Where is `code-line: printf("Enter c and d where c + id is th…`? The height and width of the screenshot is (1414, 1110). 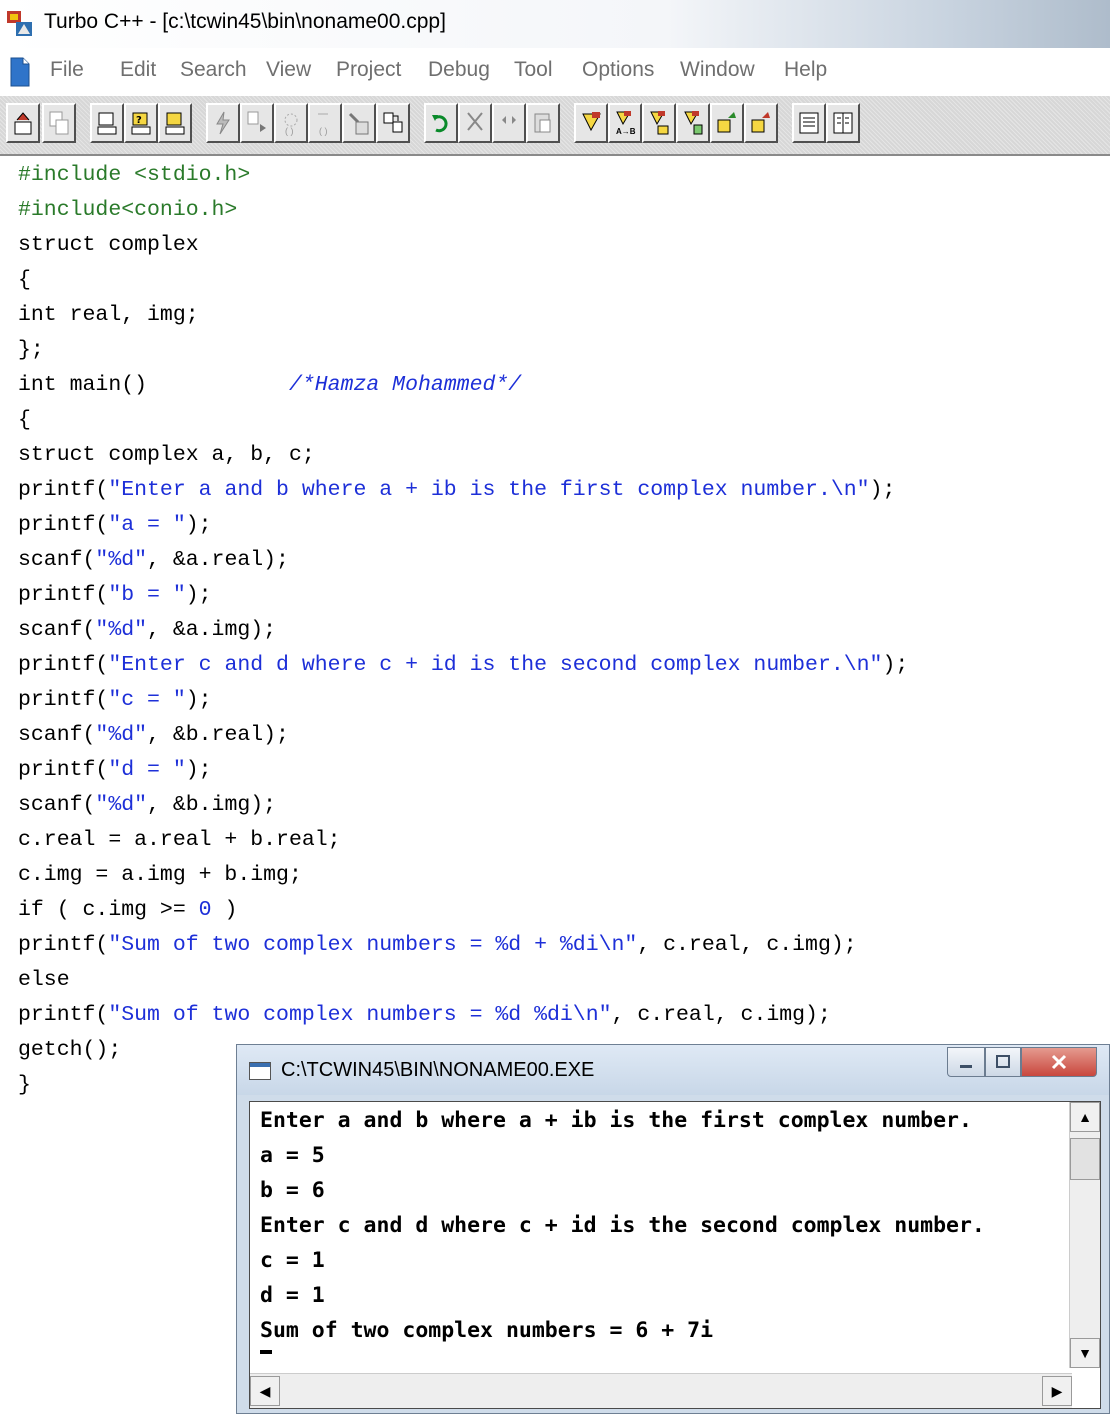
code-line: printf("Enter c and d where c + id is th… is located at coordinates (463, 665).